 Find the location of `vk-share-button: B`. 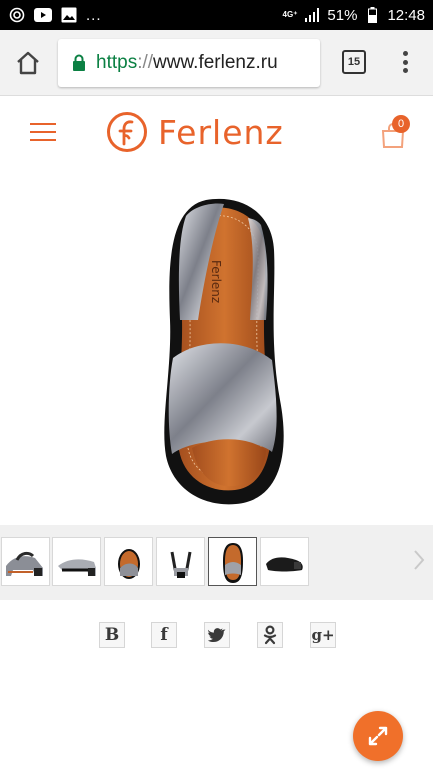

vk-share-button: B is located at coordinates (112, 635).